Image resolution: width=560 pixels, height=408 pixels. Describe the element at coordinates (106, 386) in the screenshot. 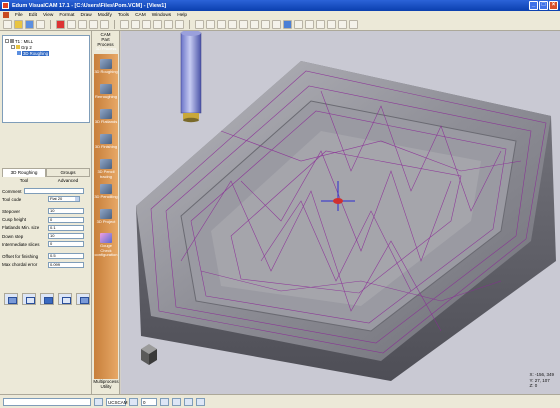

I see `cam-footer-utility: Utility` at that location.